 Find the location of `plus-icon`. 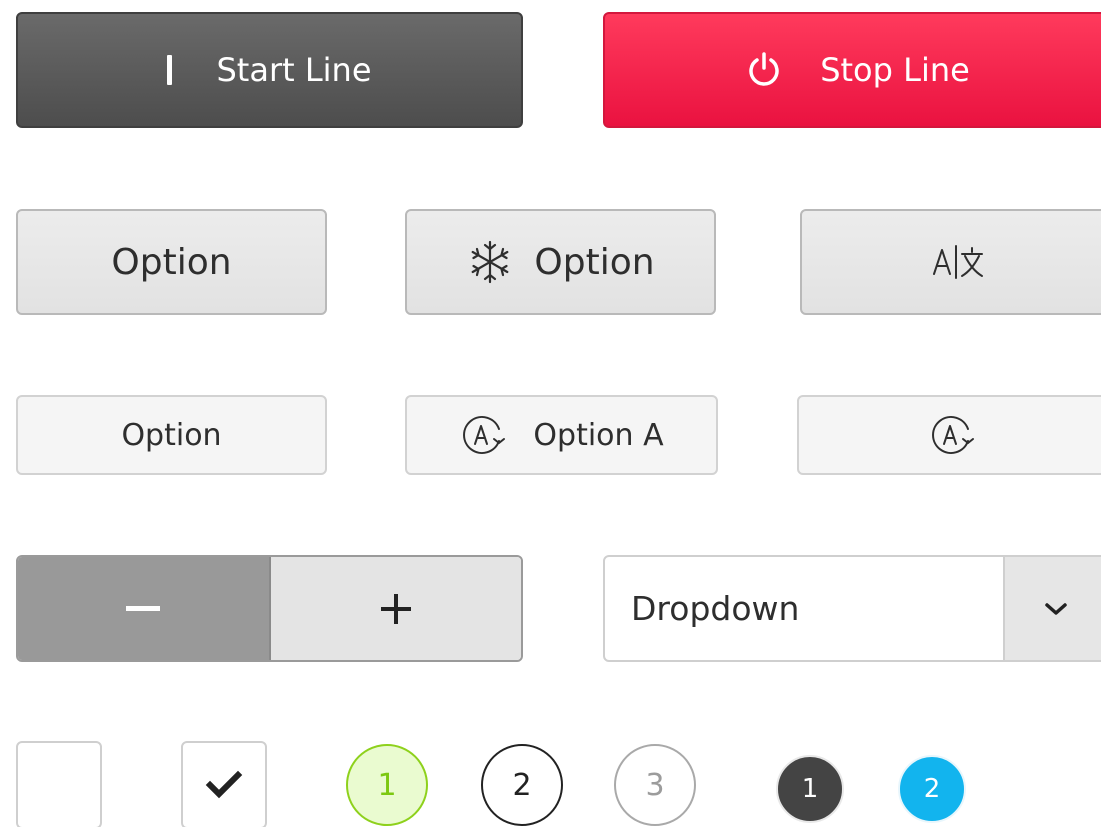

plus-icon is located at coordinates (395, 608).